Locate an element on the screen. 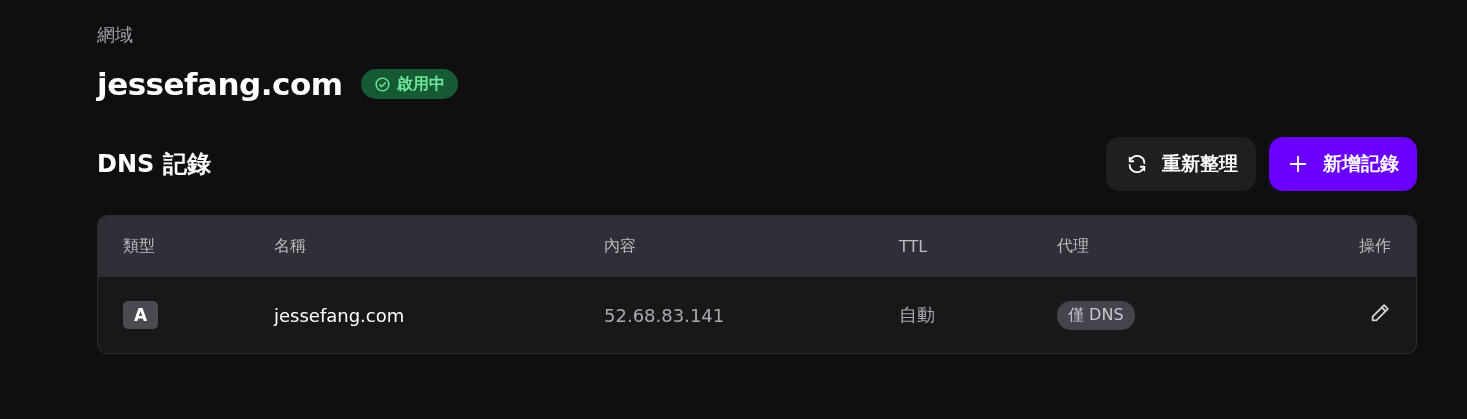 This screenshot has height=419, width=1467. proxy-tag: 僅 DNS is located at coordinates (1096, 315).